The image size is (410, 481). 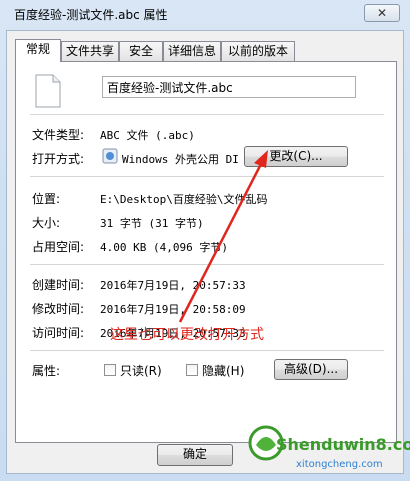 What do you see at coordinates (343, 444) in the screenshot?
I see `watermark-main-text: Shenduwin8.com` at bounding box center [343, 444].